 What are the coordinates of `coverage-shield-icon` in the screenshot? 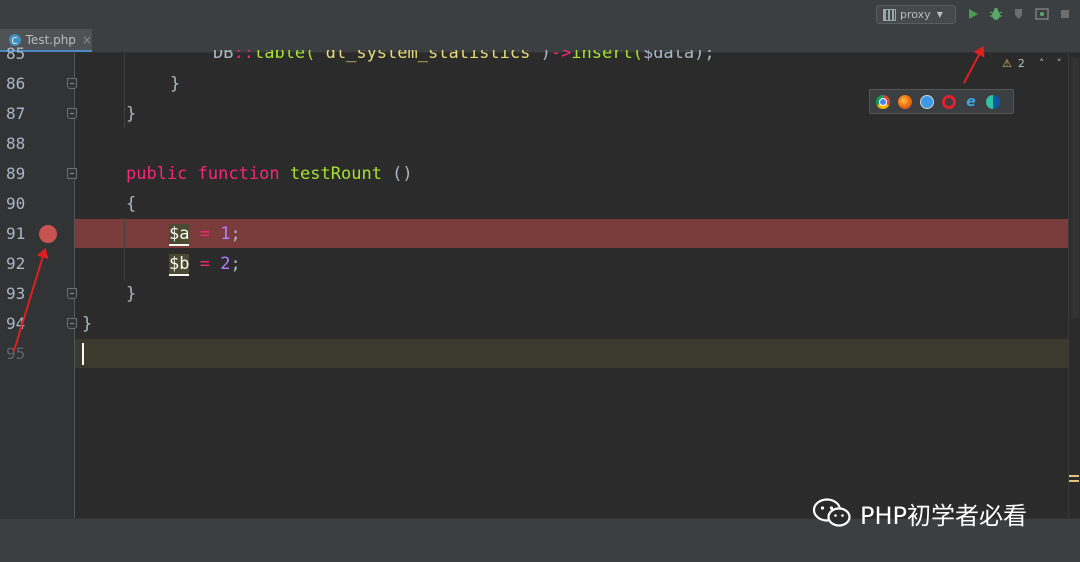 It's located at (1018, 14).